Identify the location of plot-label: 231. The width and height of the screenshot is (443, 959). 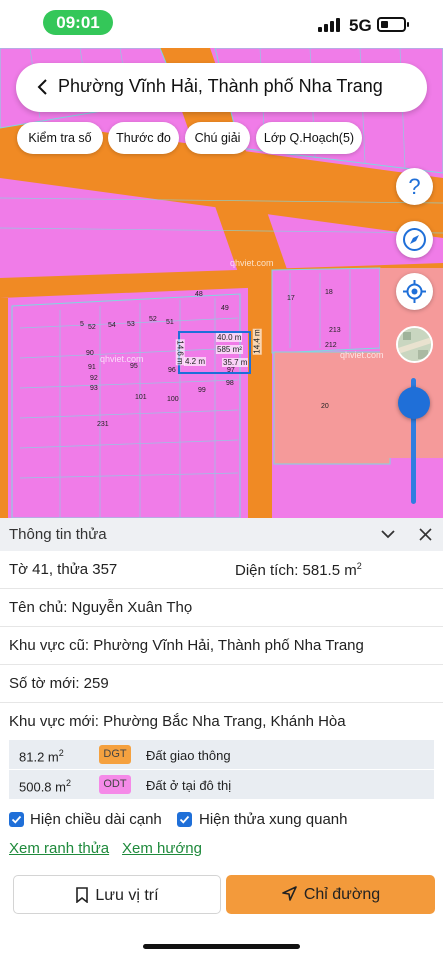
(103, 424).